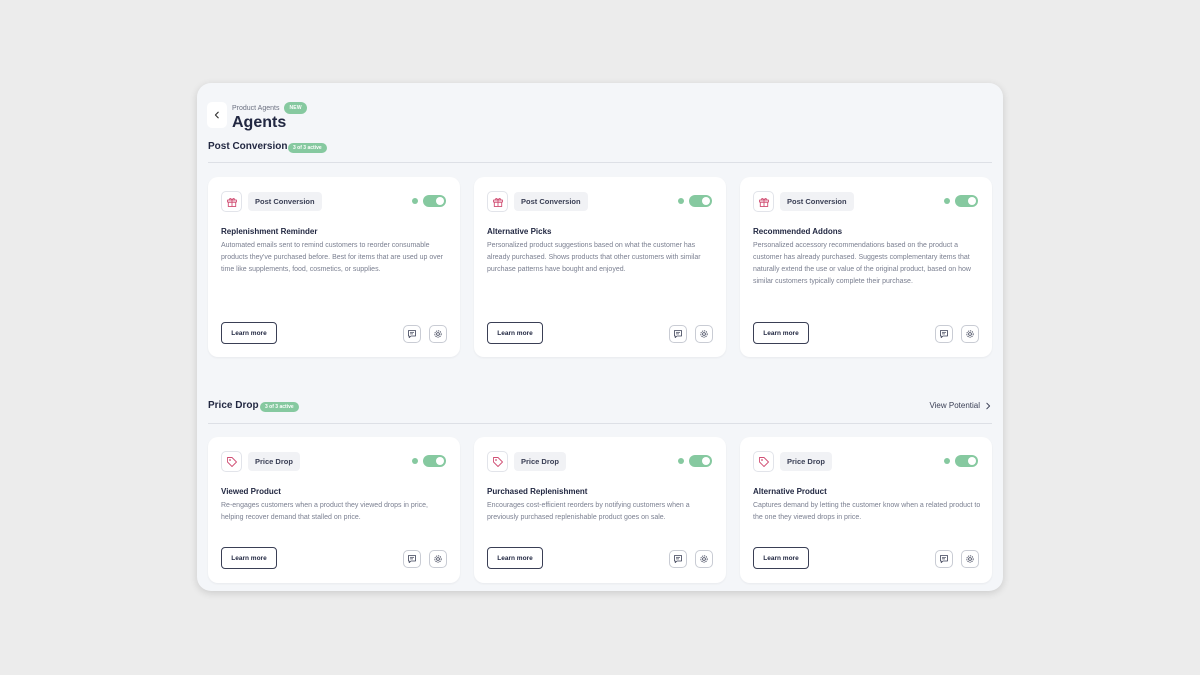  I want to click on agent-title: Alternative Product, so click(790, 491).